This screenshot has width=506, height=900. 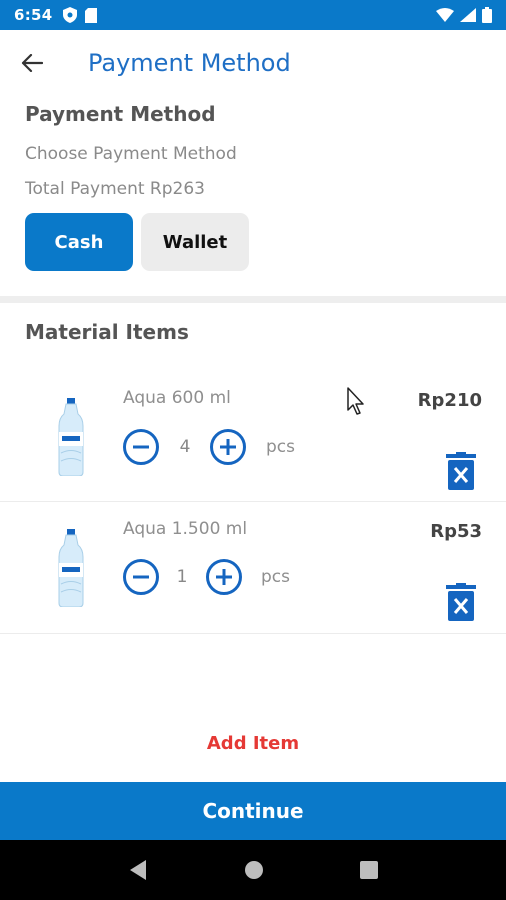 I want to click on quantity-value: 4, so click(x=185, y=447).